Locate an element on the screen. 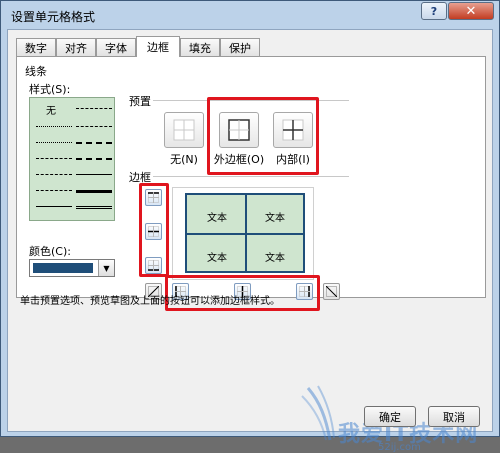 This screenshot has height=453, width=500. title-bar: 设置单元格格式 ? ✕ is located at coordinates (250, 15).